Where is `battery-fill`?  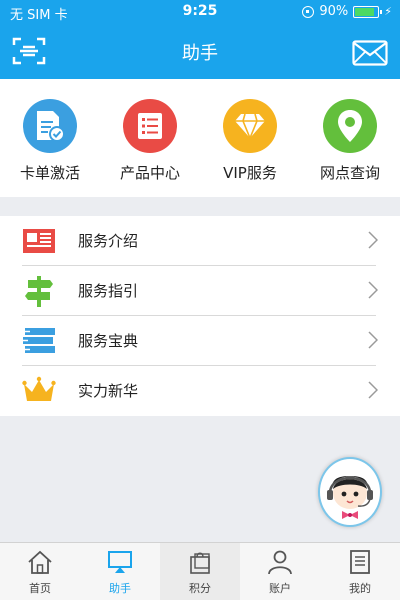 battery-fill is located at coordinates (365, 11).